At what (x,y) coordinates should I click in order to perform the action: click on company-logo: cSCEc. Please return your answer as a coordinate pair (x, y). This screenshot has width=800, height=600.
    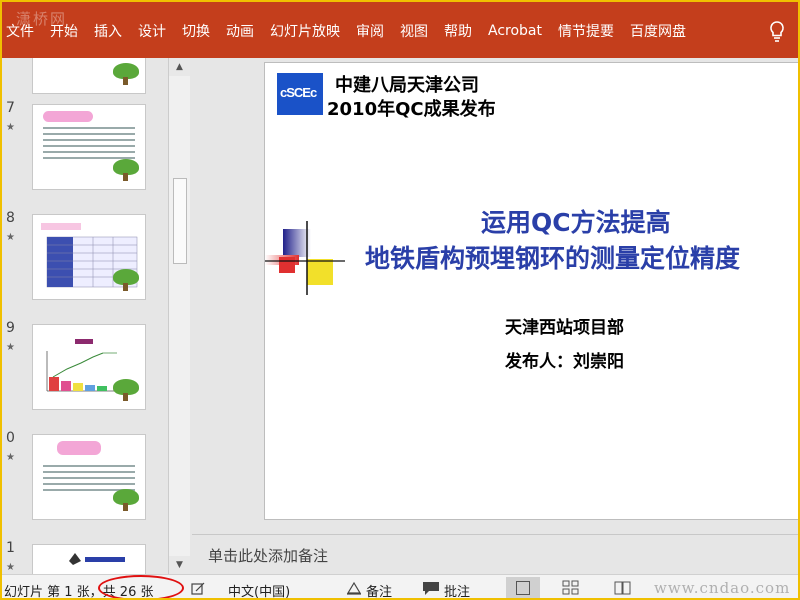
    Looking at the image, I should click on (300, 94).